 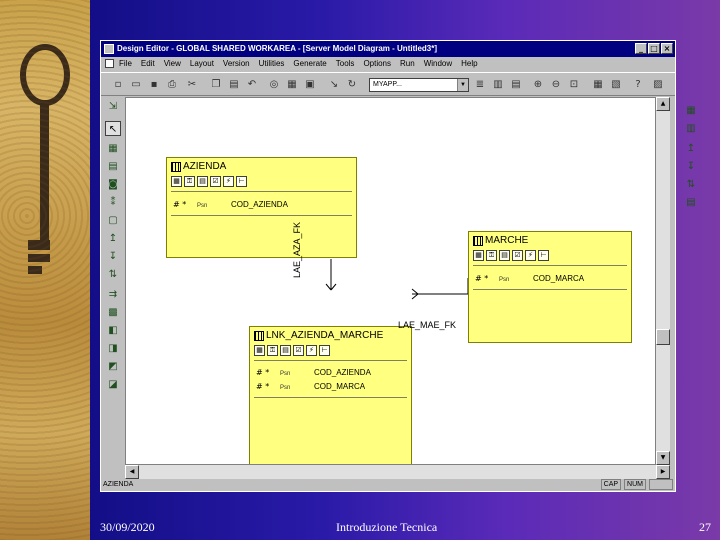 I want to click on new-icon: ▫, so click(x=118, y=85).